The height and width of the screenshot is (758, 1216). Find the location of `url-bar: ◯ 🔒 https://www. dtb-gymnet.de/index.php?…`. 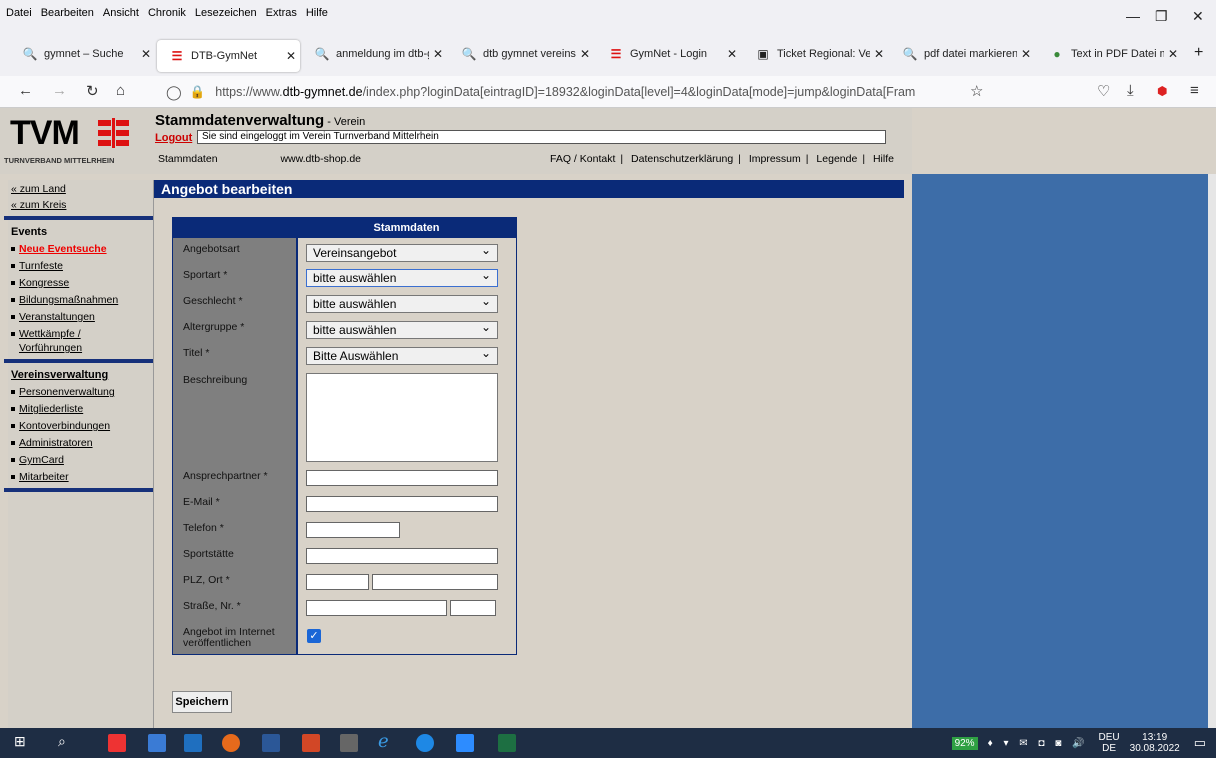

url-bar: ◯ 🔒 https://www. dtb-gymnet.de/index.php?… is located at coordinates (575, 92).